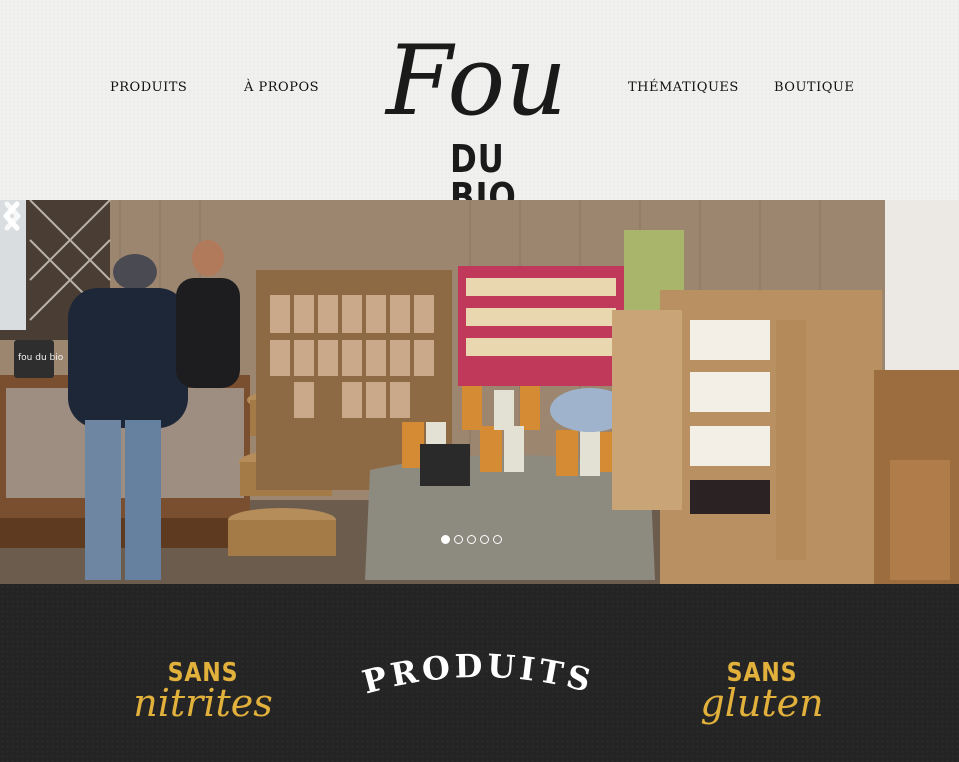  I want to click on nav-boutique: BOUTIQUE, so click(814, 87).